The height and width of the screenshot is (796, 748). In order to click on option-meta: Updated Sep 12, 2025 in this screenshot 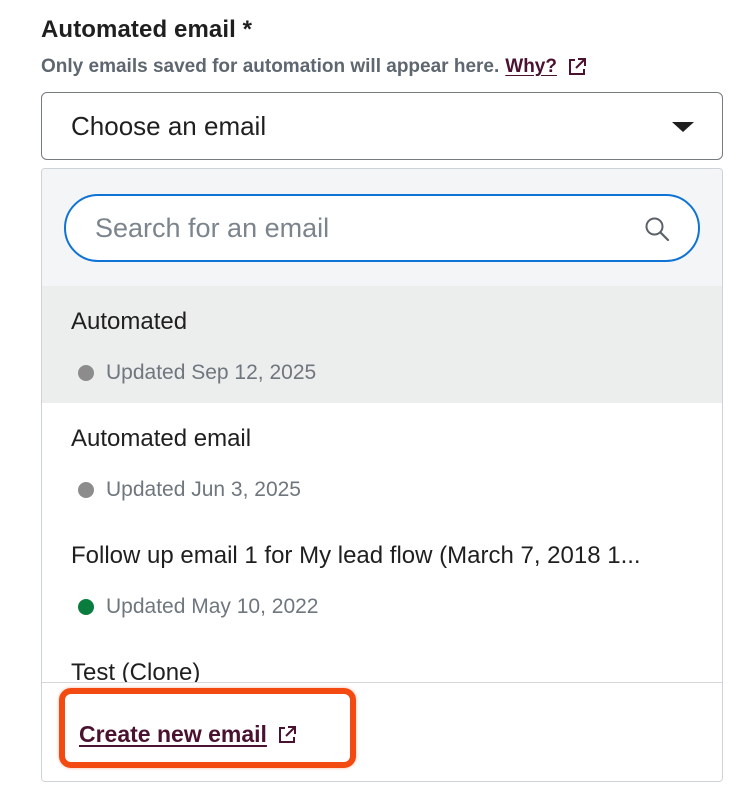, I will do `click(197, 373)`.